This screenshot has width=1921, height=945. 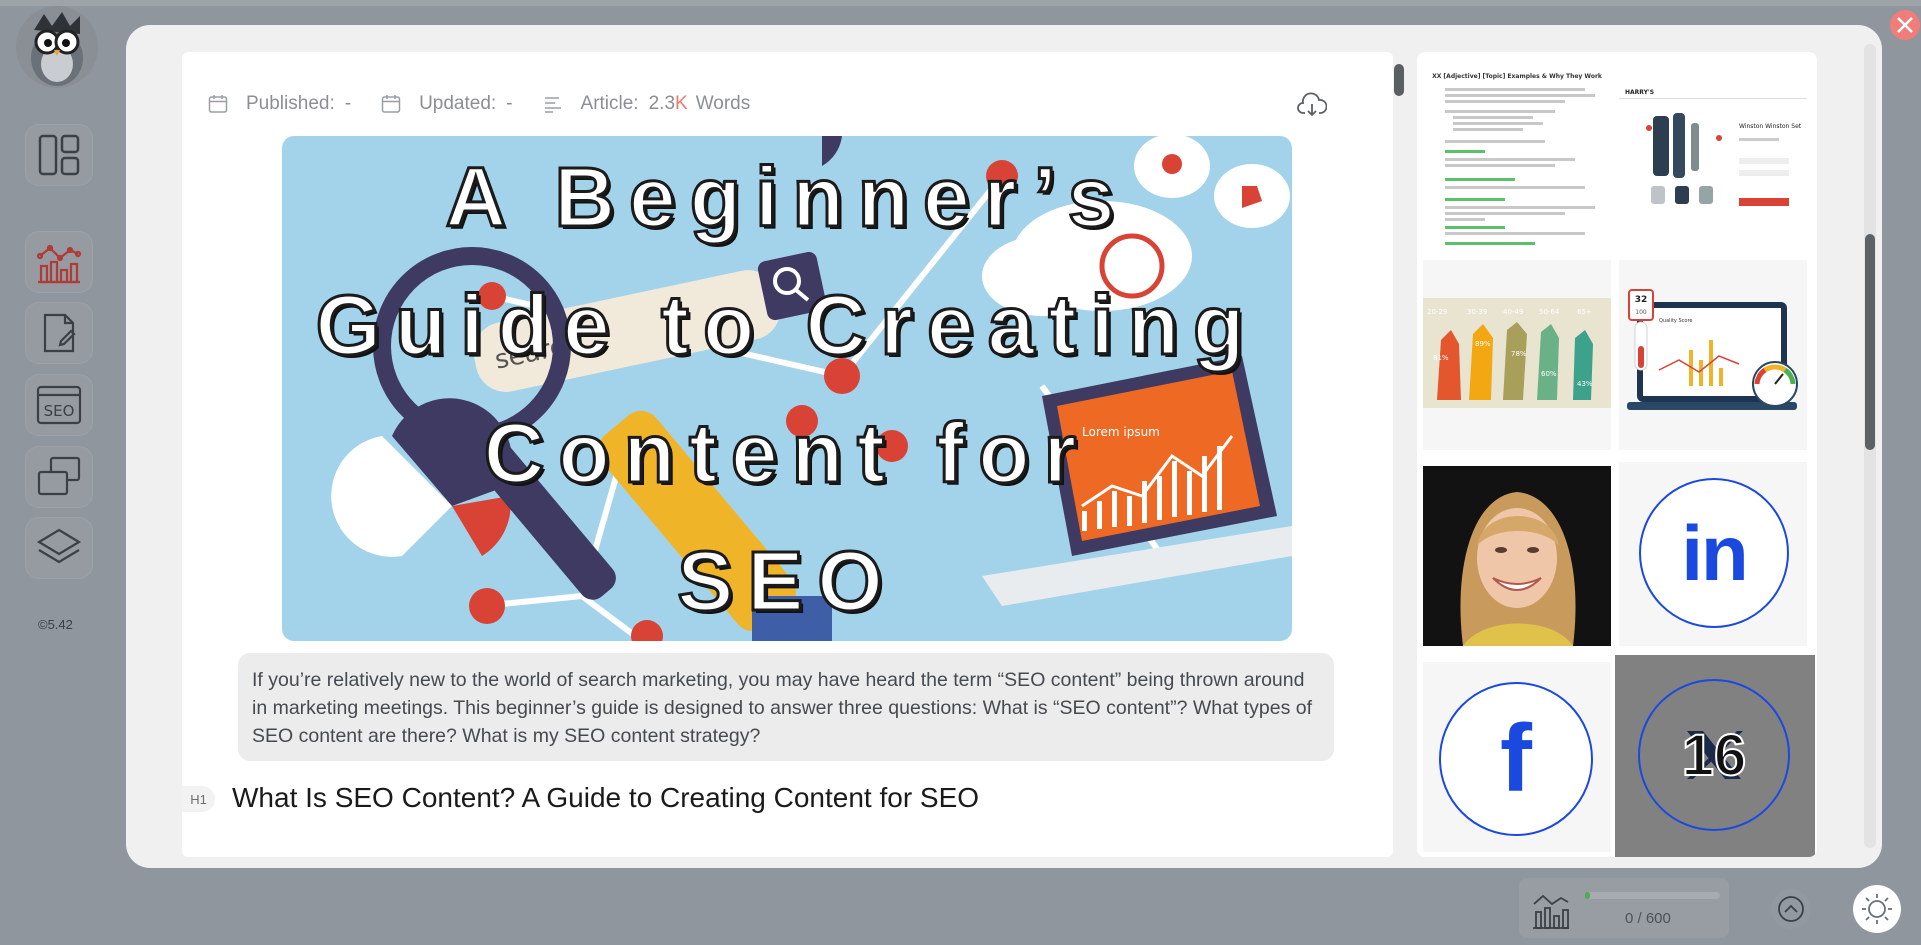 What do you see at coordinates (609, 103) in the screenshot?
I see `article-label: Article:` at bounding box center [609, 103].